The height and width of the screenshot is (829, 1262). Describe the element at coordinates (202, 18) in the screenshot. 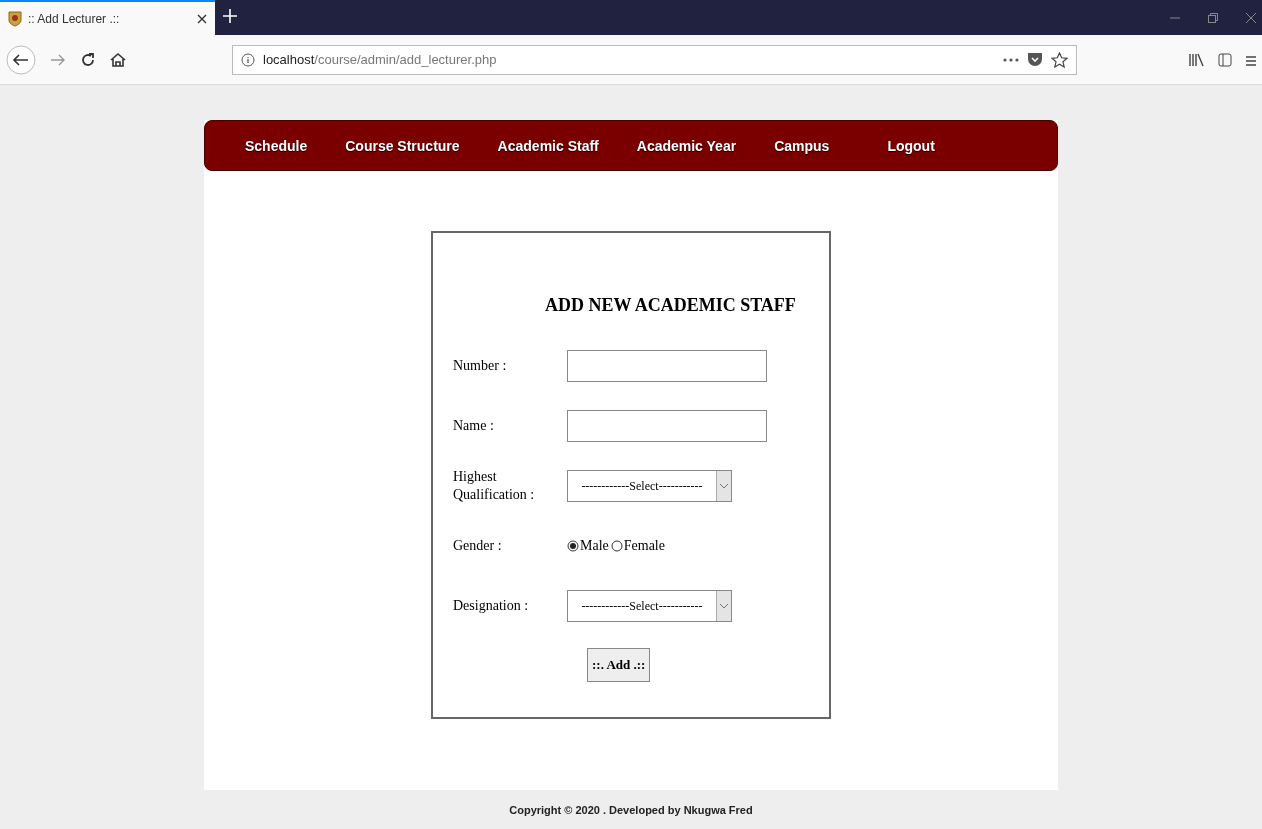

I see `close-icon` at that location.